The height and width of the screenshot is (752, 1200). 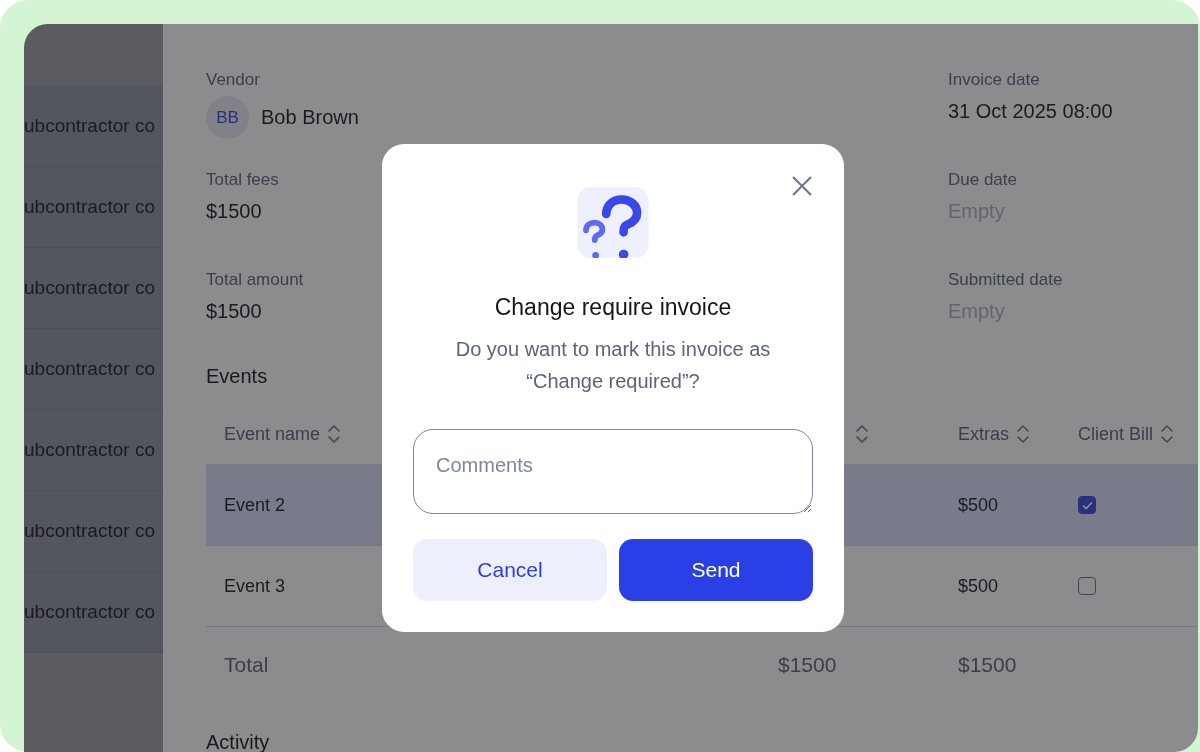 I want to click on field-label: Total amount, so click(x=255, y=280).